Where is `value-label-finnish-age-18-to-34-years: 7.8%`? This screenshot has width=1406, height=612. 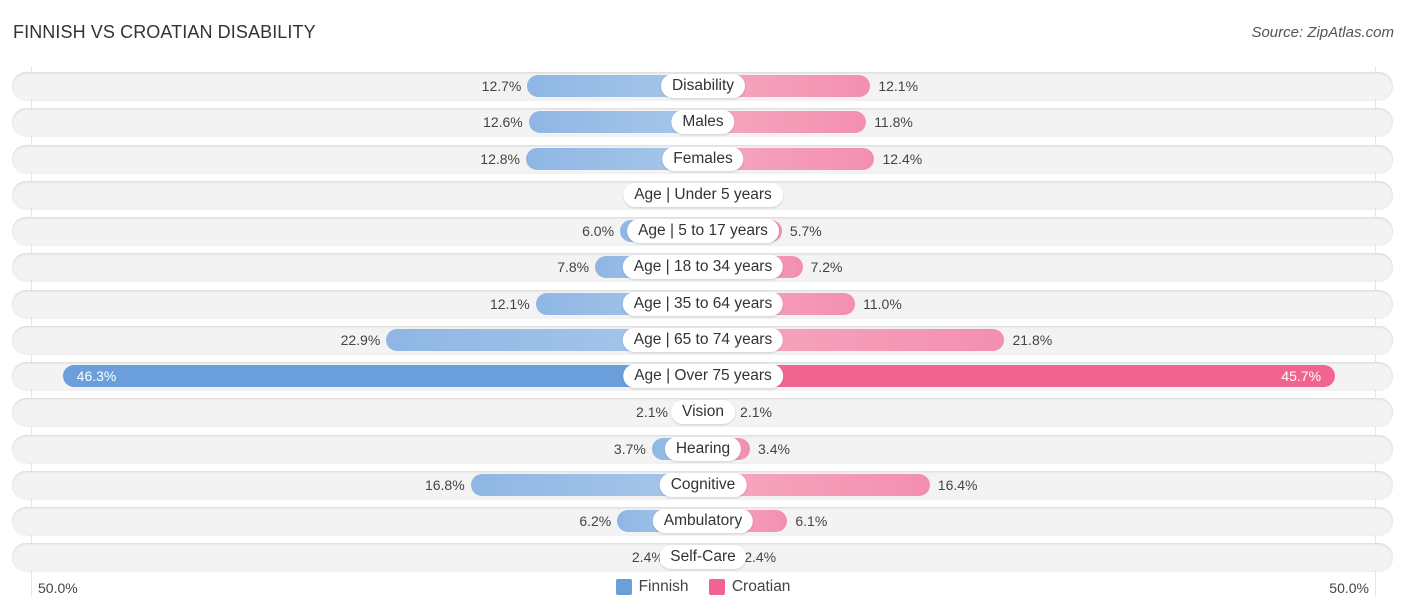
value-label-finnish-age-18-to-34-years: 7.8% is located at coordinates (573, 267).